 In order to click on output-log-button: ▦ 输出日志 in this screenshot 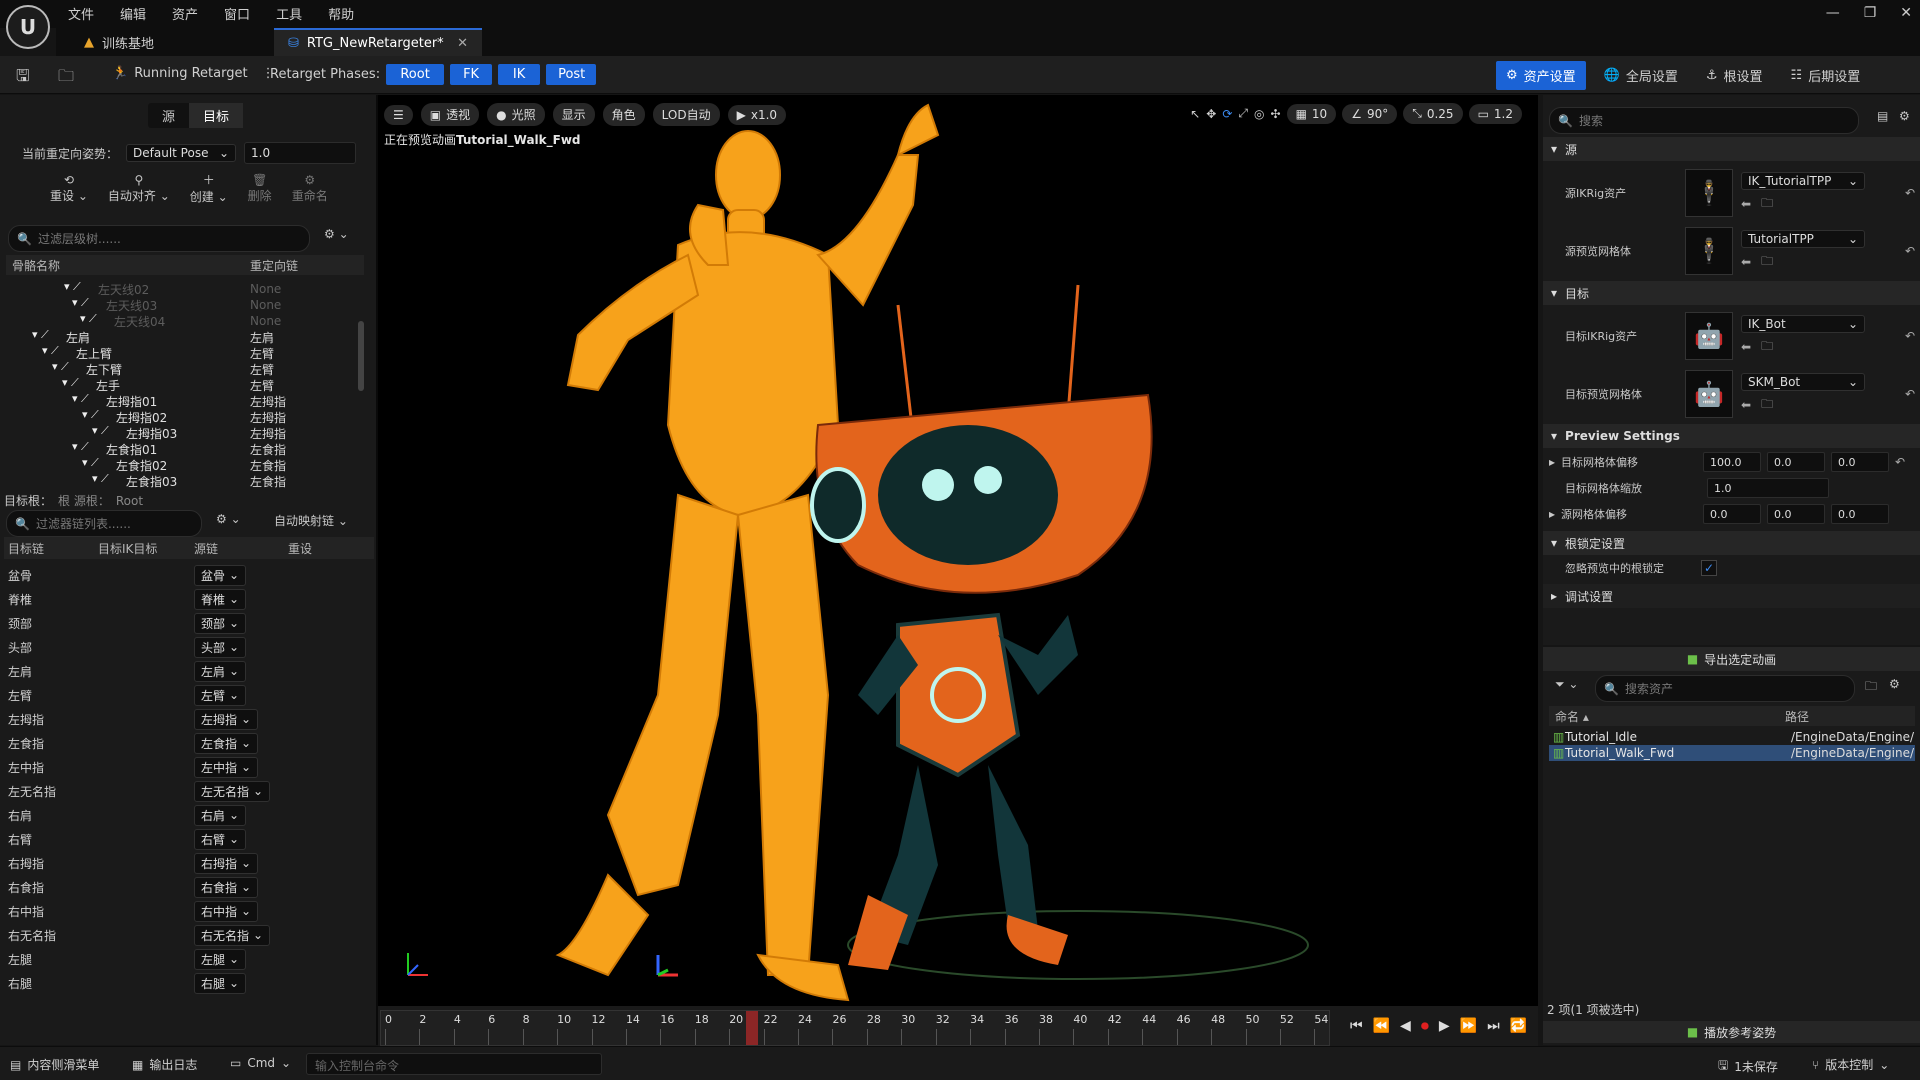, I will do `click(164, 1064)`.